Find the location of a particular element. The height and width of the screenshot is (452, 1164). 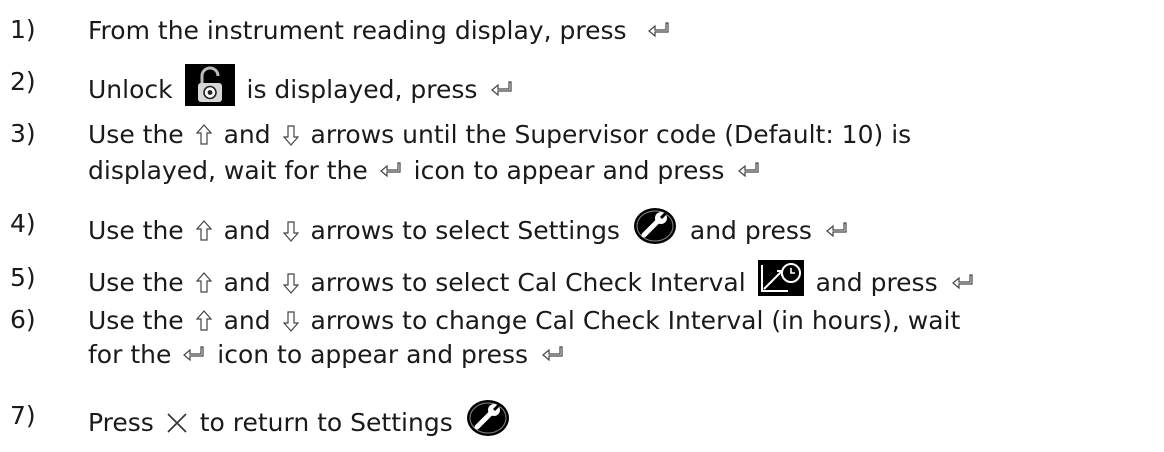

step-number: 2) is located at coordinates (23, 81).